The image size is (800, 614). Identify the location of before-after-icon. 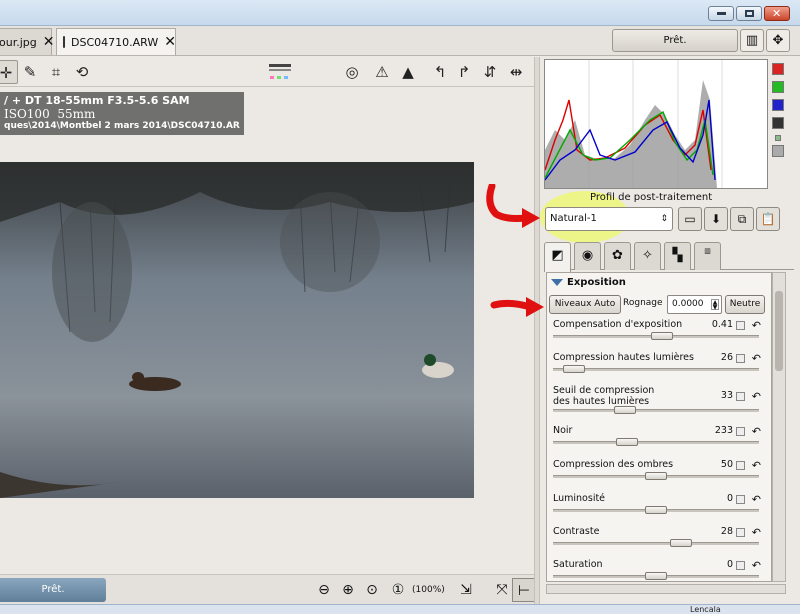
(280, 72).